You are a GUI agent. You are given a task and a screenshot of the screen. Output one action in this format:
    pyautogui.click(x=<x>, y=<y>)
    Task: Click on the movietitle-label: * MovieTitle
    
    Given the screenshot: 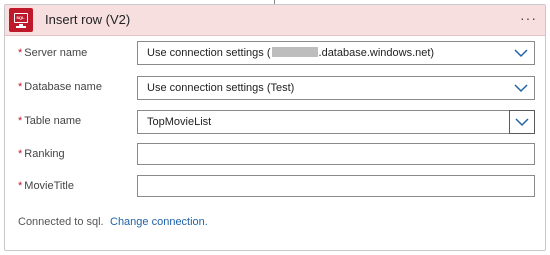 What is the action you would take?
    pyautogui.click(x=46, y=186)
    